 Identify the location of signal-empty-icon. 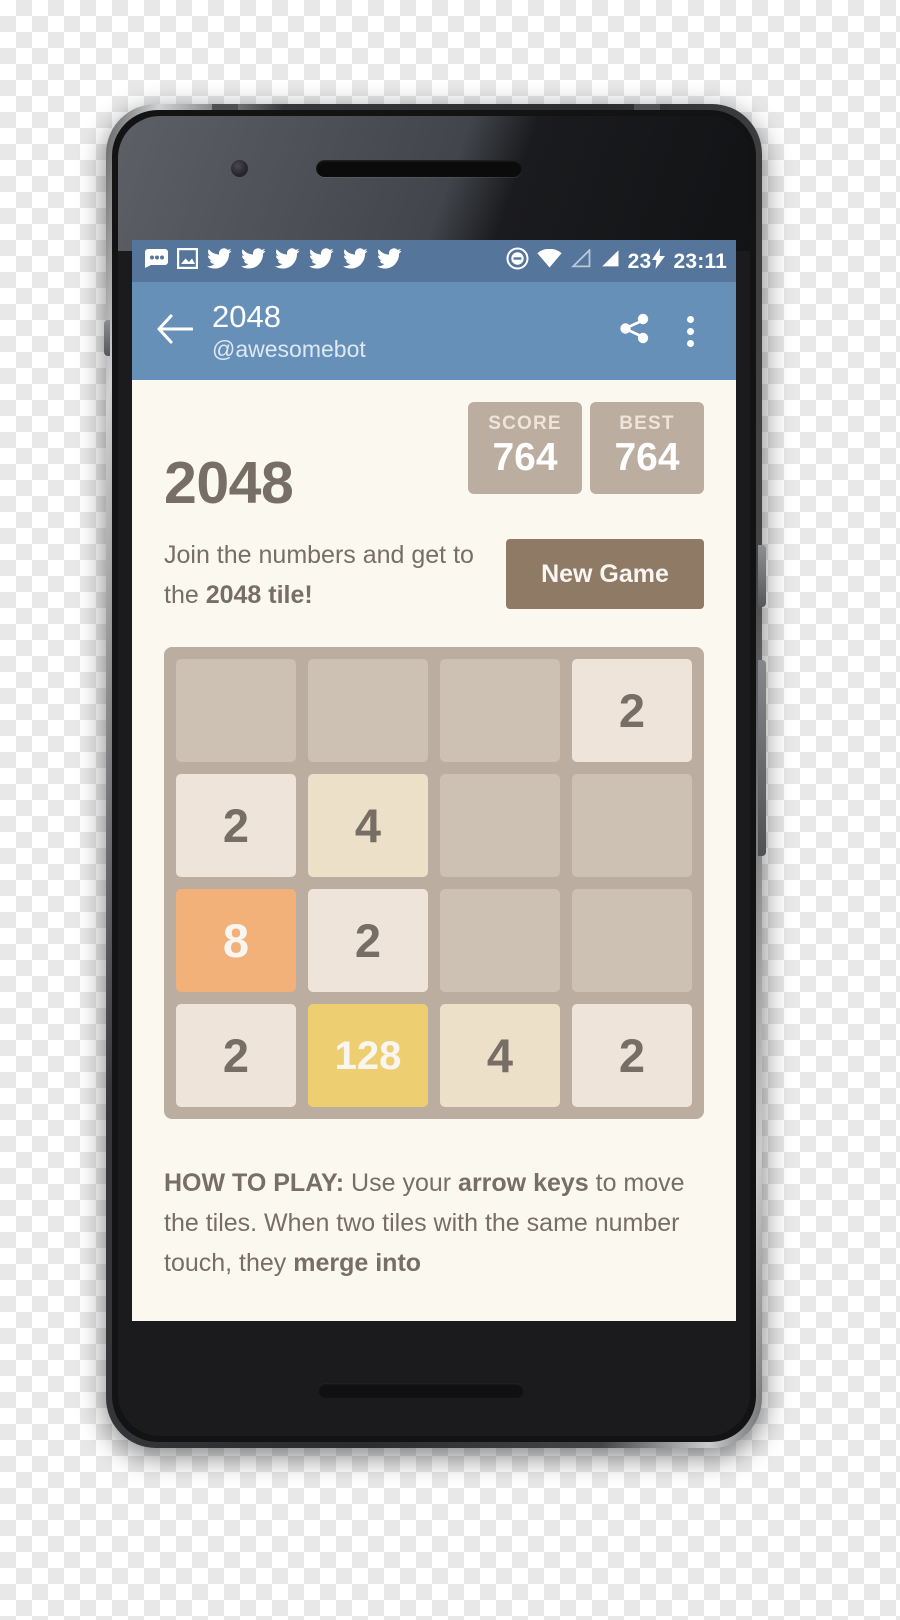
(580, 260).